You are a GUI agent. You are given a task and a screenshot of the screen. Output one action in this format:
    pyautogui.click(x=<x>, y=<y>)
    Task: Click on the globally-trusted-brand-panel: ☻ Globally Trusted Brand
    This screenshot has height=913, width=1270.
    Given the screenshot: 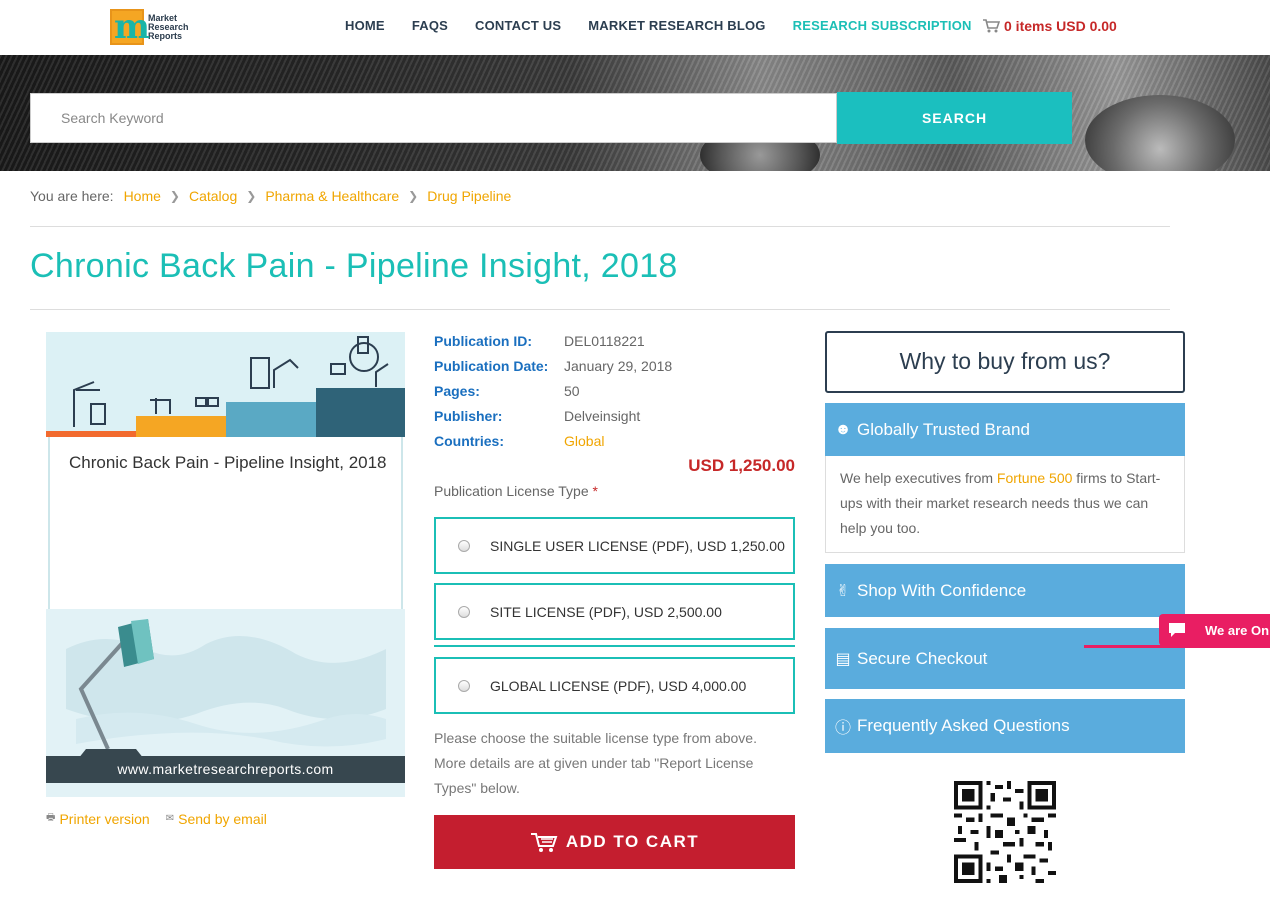 What is the action you would take?
    pyautogui.click(x=1005, y=429)
    